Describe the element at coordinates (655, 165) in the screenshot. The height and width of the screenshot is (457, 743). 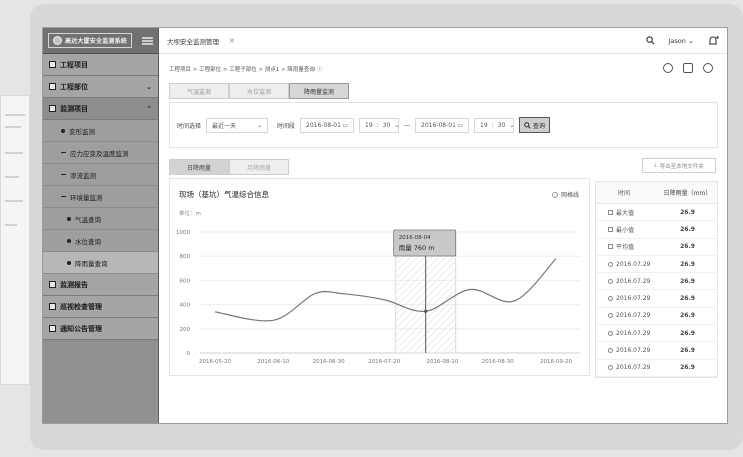
I see `download-icon: ⤓` at that location.